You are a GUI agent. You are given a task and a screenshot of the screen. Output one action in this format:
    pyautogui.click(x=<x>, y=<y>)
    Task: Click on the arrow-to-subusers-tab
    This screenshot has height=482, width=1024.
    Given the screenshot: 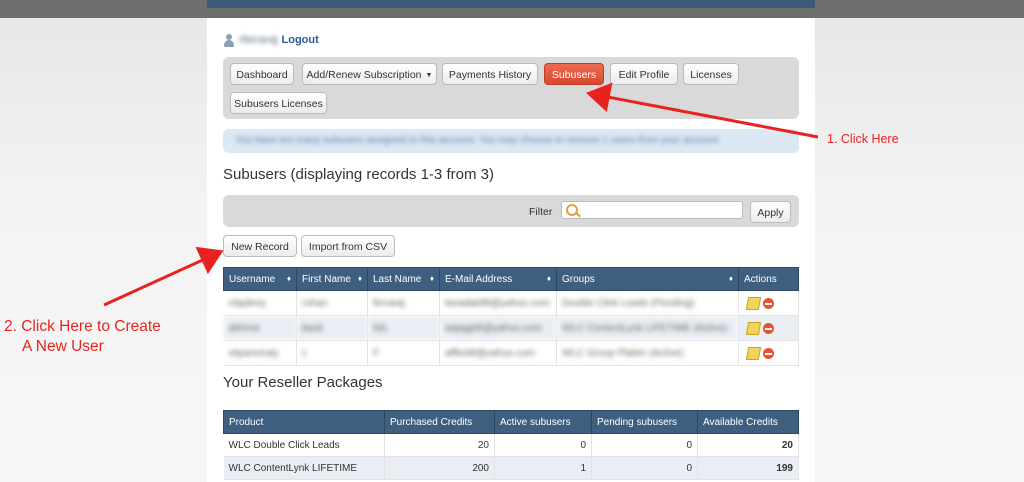 What is the action you would take?
    pyautogui.click(x=702, y=110)
    